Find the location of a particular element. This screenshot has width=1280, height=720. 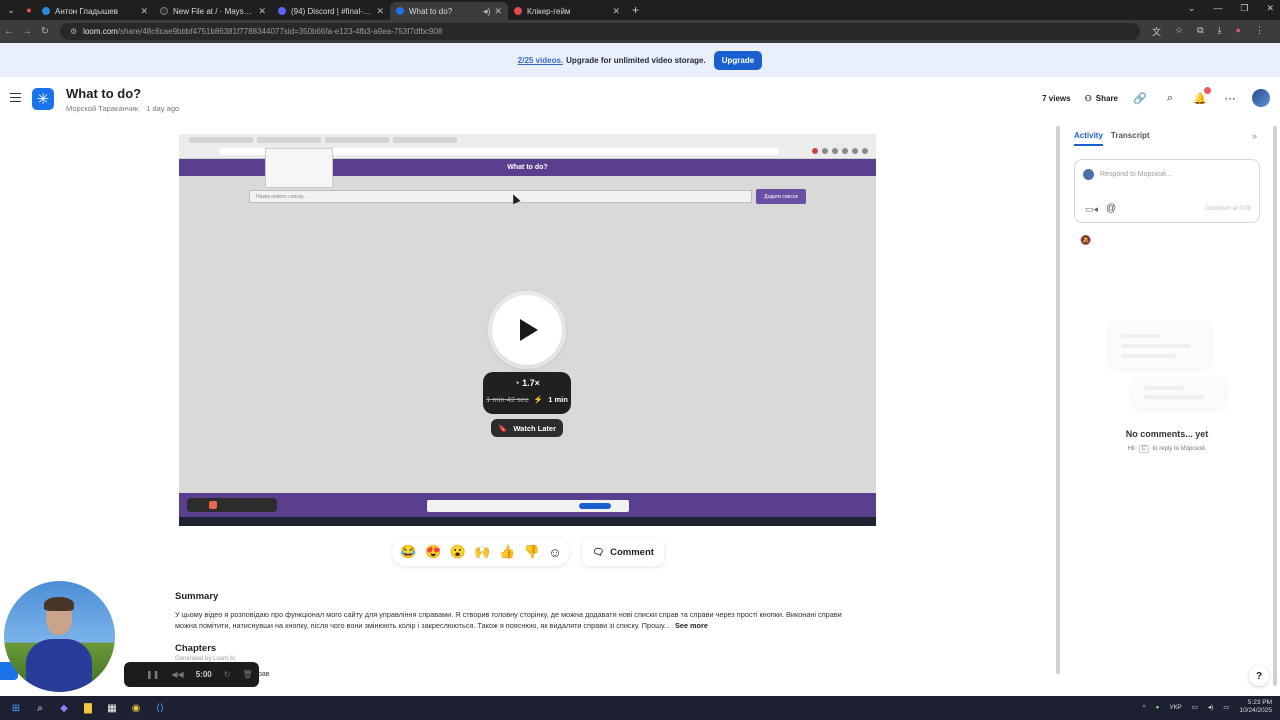

page-scrollbar is located at coordinates (1275, 406).